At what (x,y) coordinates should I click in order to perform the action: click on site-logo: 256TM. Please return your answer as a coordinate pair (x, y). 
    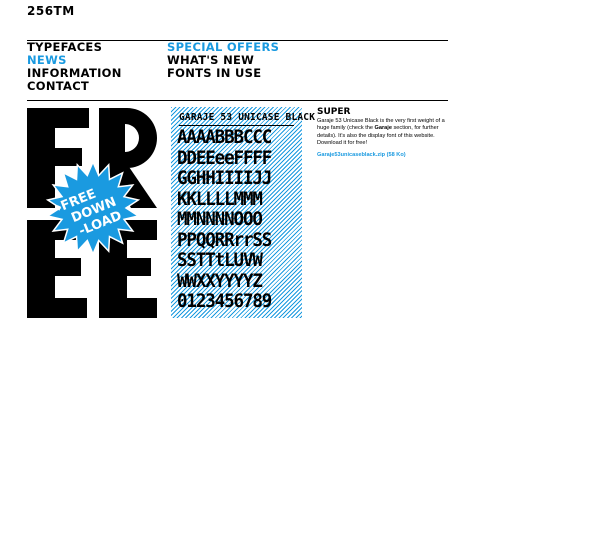
    Looking at the image, I should click on (51, 11).